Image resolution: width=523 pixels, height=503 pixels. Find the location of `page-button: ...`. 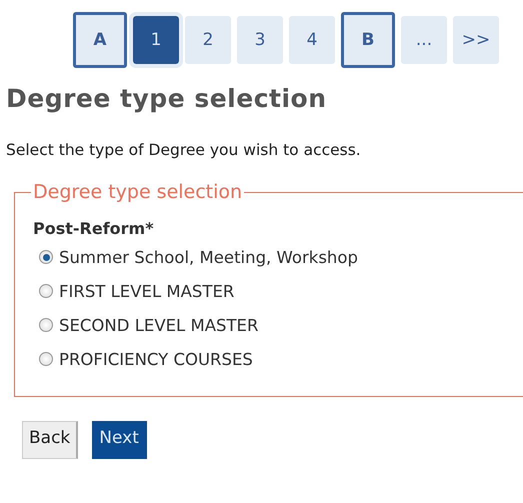

page-button: ... is located at coordinates (424, 40).